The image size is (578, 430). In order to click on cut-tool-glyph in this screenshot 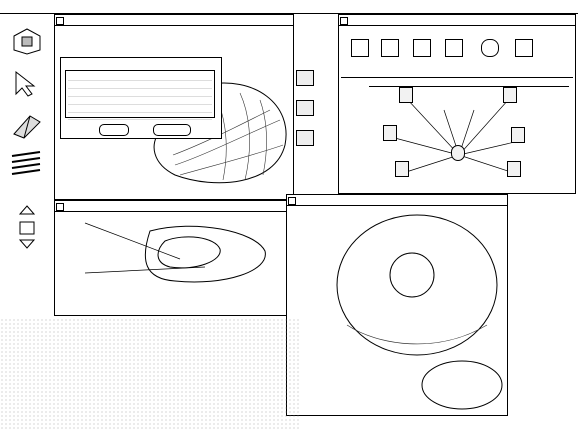, I will do `click(27, 127)`.